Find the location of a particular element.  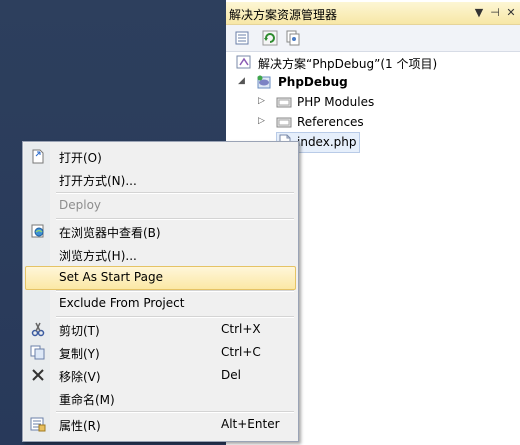

menu-item-label: Deploy is located at coordinates (80, 205).